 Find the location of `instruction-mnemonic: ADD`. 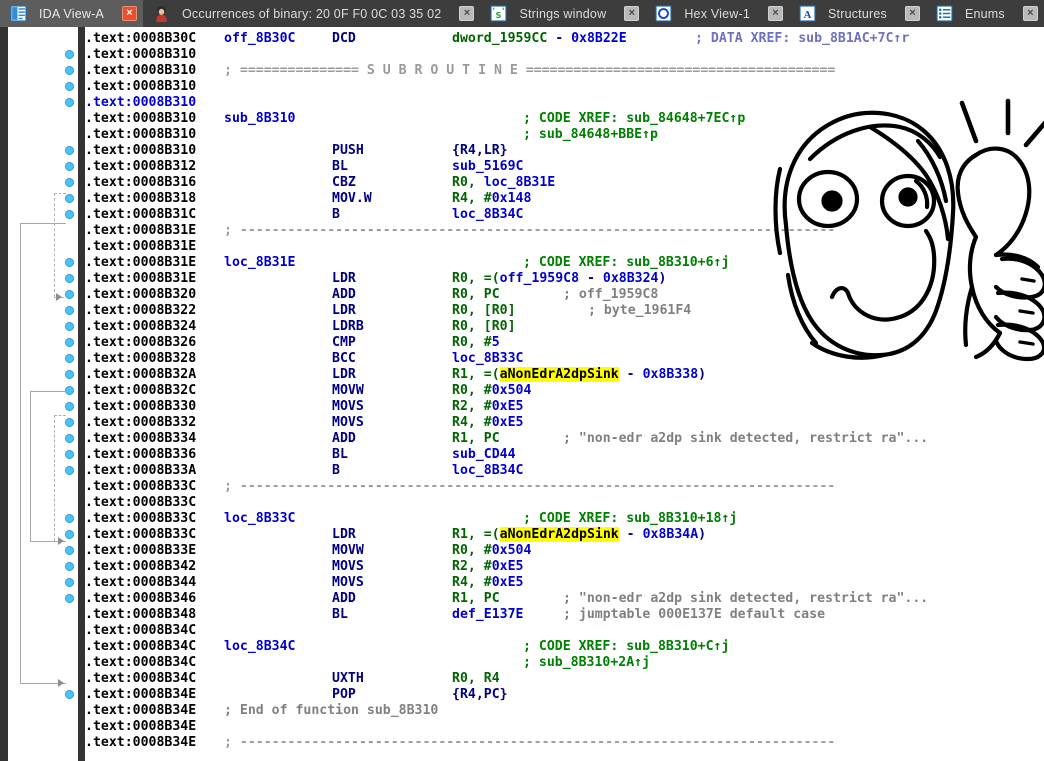

instruction-mnemonic: ADD is located at coordinates (344, 294).